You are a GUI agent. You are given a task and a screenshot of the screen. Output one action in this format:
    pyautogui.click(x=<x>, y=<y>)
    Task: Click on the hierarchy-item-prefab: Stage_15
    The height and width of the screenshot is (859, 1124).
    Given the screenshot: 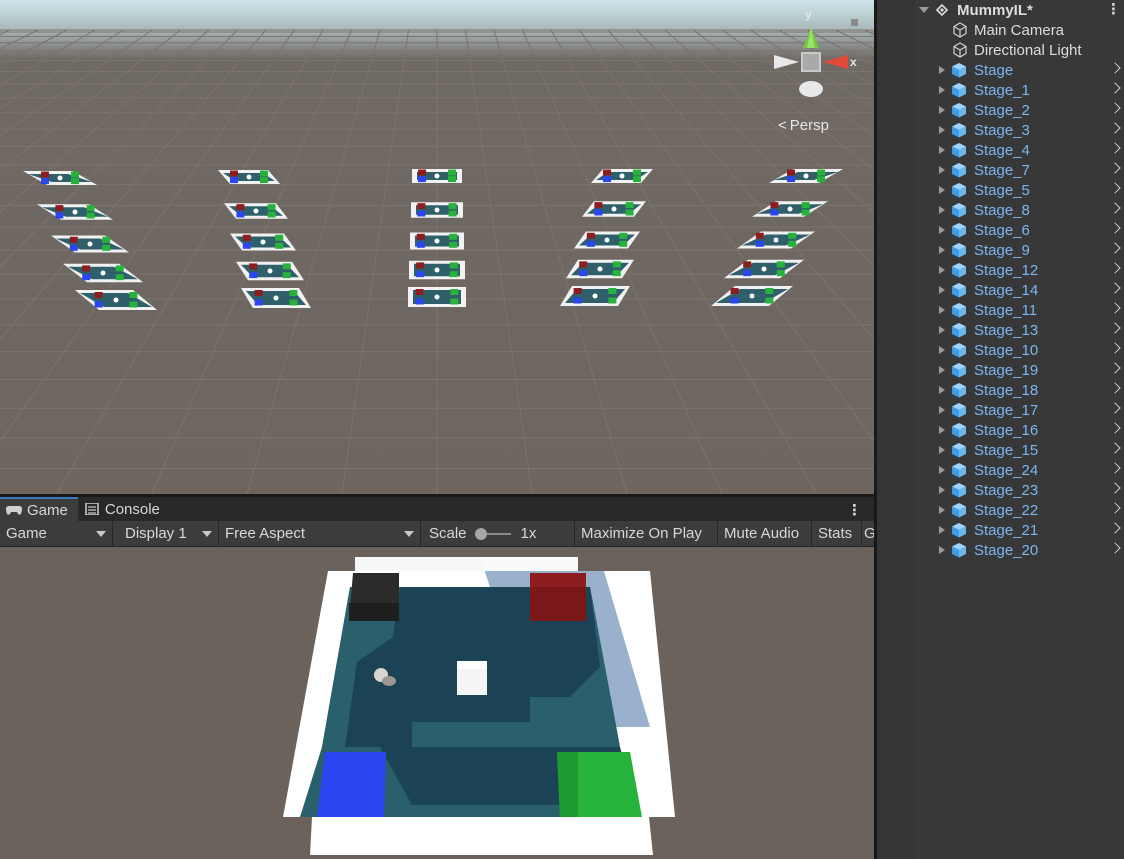 What is the action you would take?
    pyautogui.click(x=1000, y=450)
    